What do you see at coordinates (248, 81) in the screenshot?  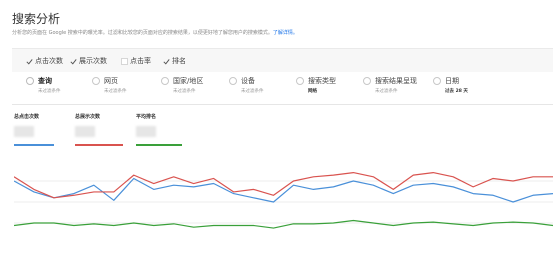 I see `dimension-label: 设备` at bounding box center [248, 81].